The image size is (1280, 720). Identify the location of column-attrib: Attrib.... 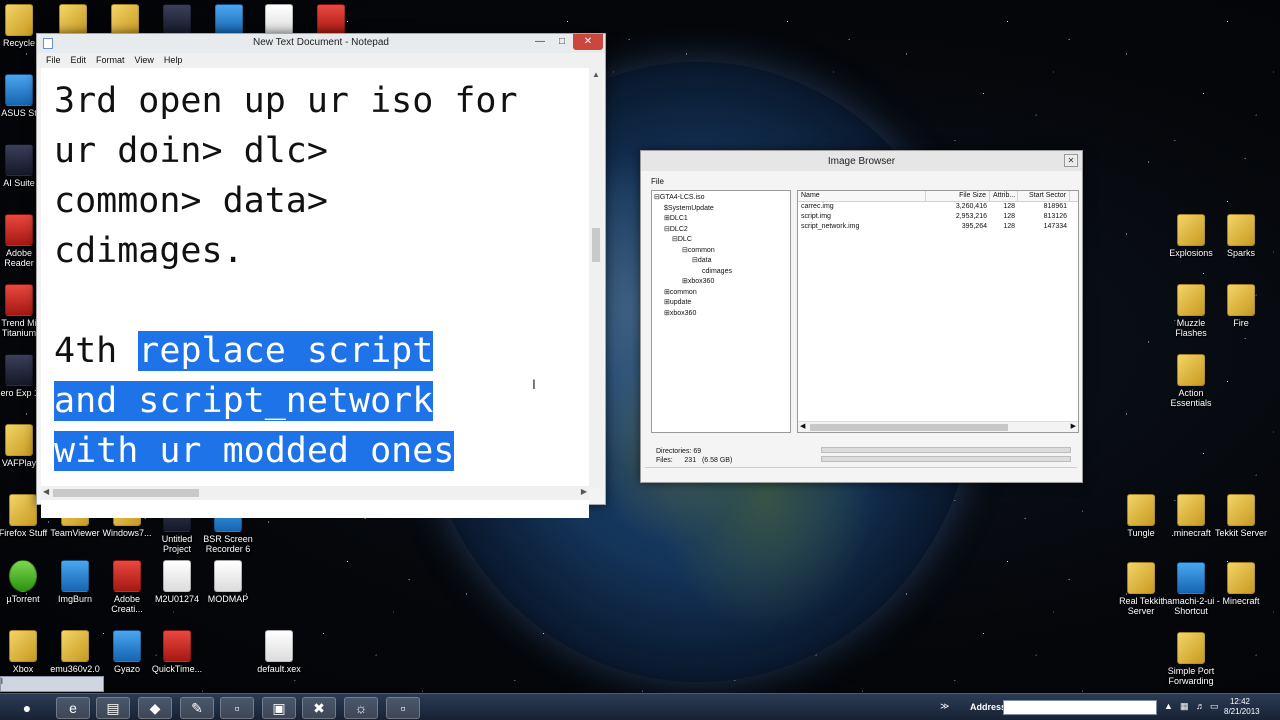
(1004, 196).